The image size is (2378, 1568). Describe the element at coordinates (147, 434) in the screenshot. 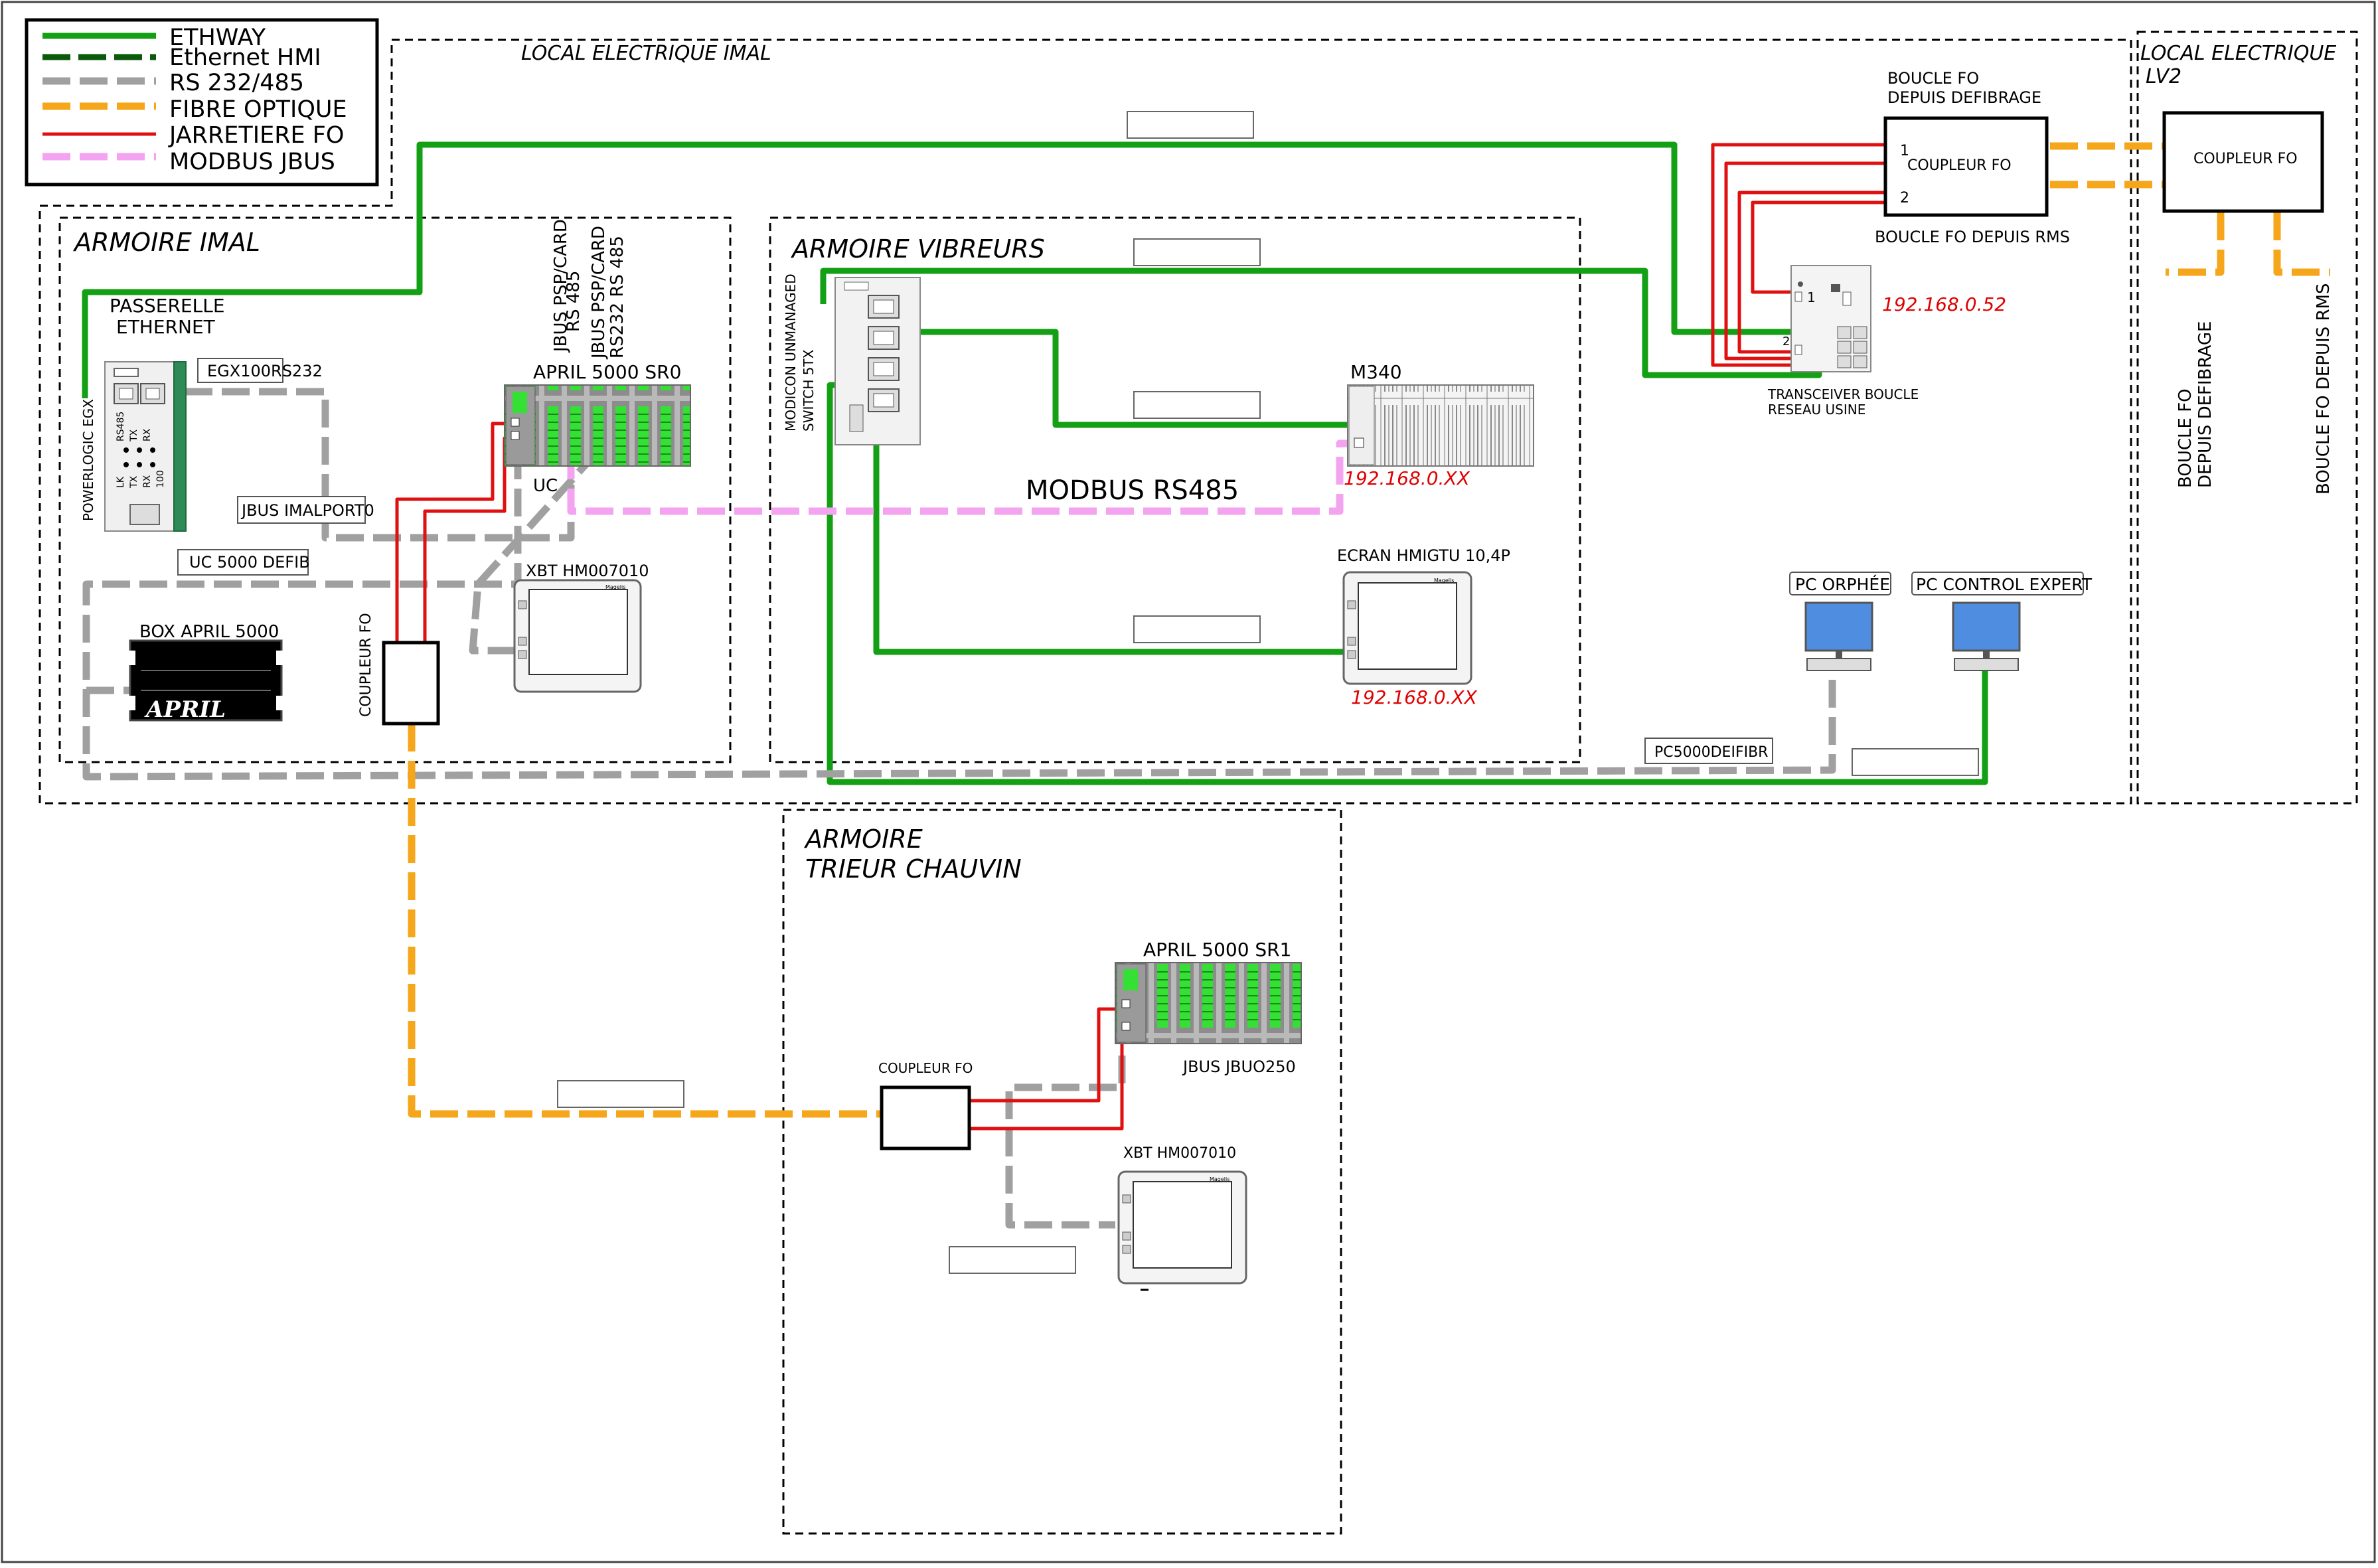

I see `egx-rx: RX` at that location.